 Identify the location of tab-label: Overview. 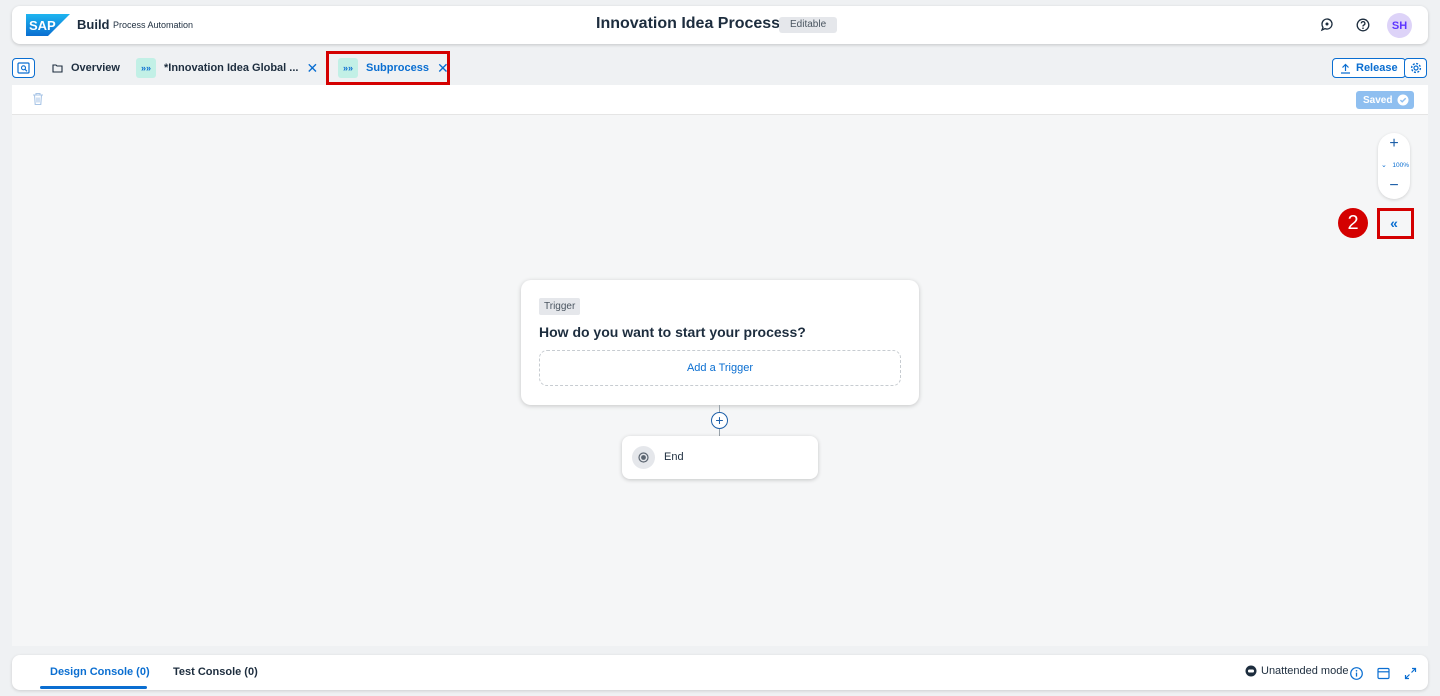
(95, 68).